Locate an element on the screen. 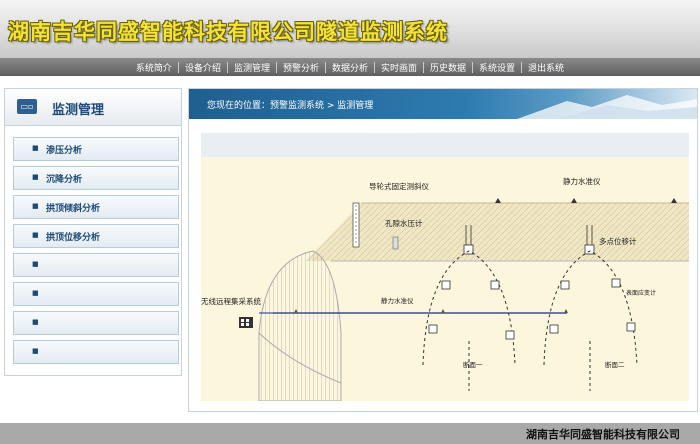  piezometer-sensor-icon is located at coordinates (395, 243).